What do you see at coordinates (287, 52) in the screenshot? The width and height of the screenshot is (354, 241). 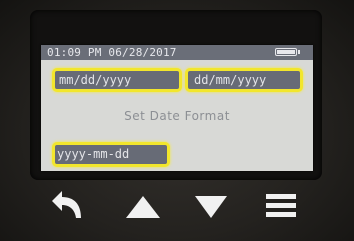 I see `battery-full-icon` at bounding box center [287, 52].